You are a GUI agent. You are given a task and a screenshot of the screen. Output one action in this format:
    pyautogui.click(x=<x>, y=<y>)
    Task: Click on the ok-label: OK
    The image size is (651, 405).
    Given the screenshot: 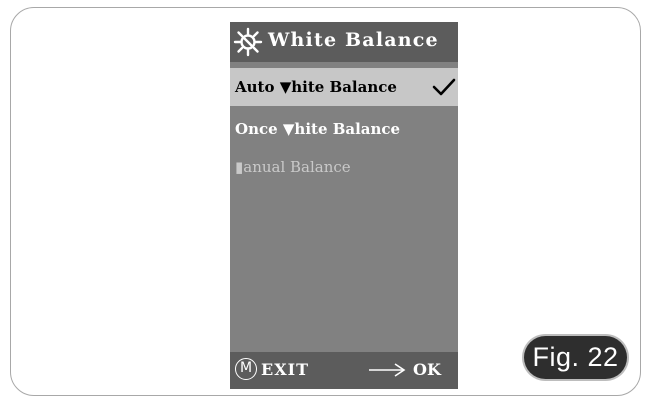 What is the action you would take?
    pyautogui.click(x=427, y=369)
    